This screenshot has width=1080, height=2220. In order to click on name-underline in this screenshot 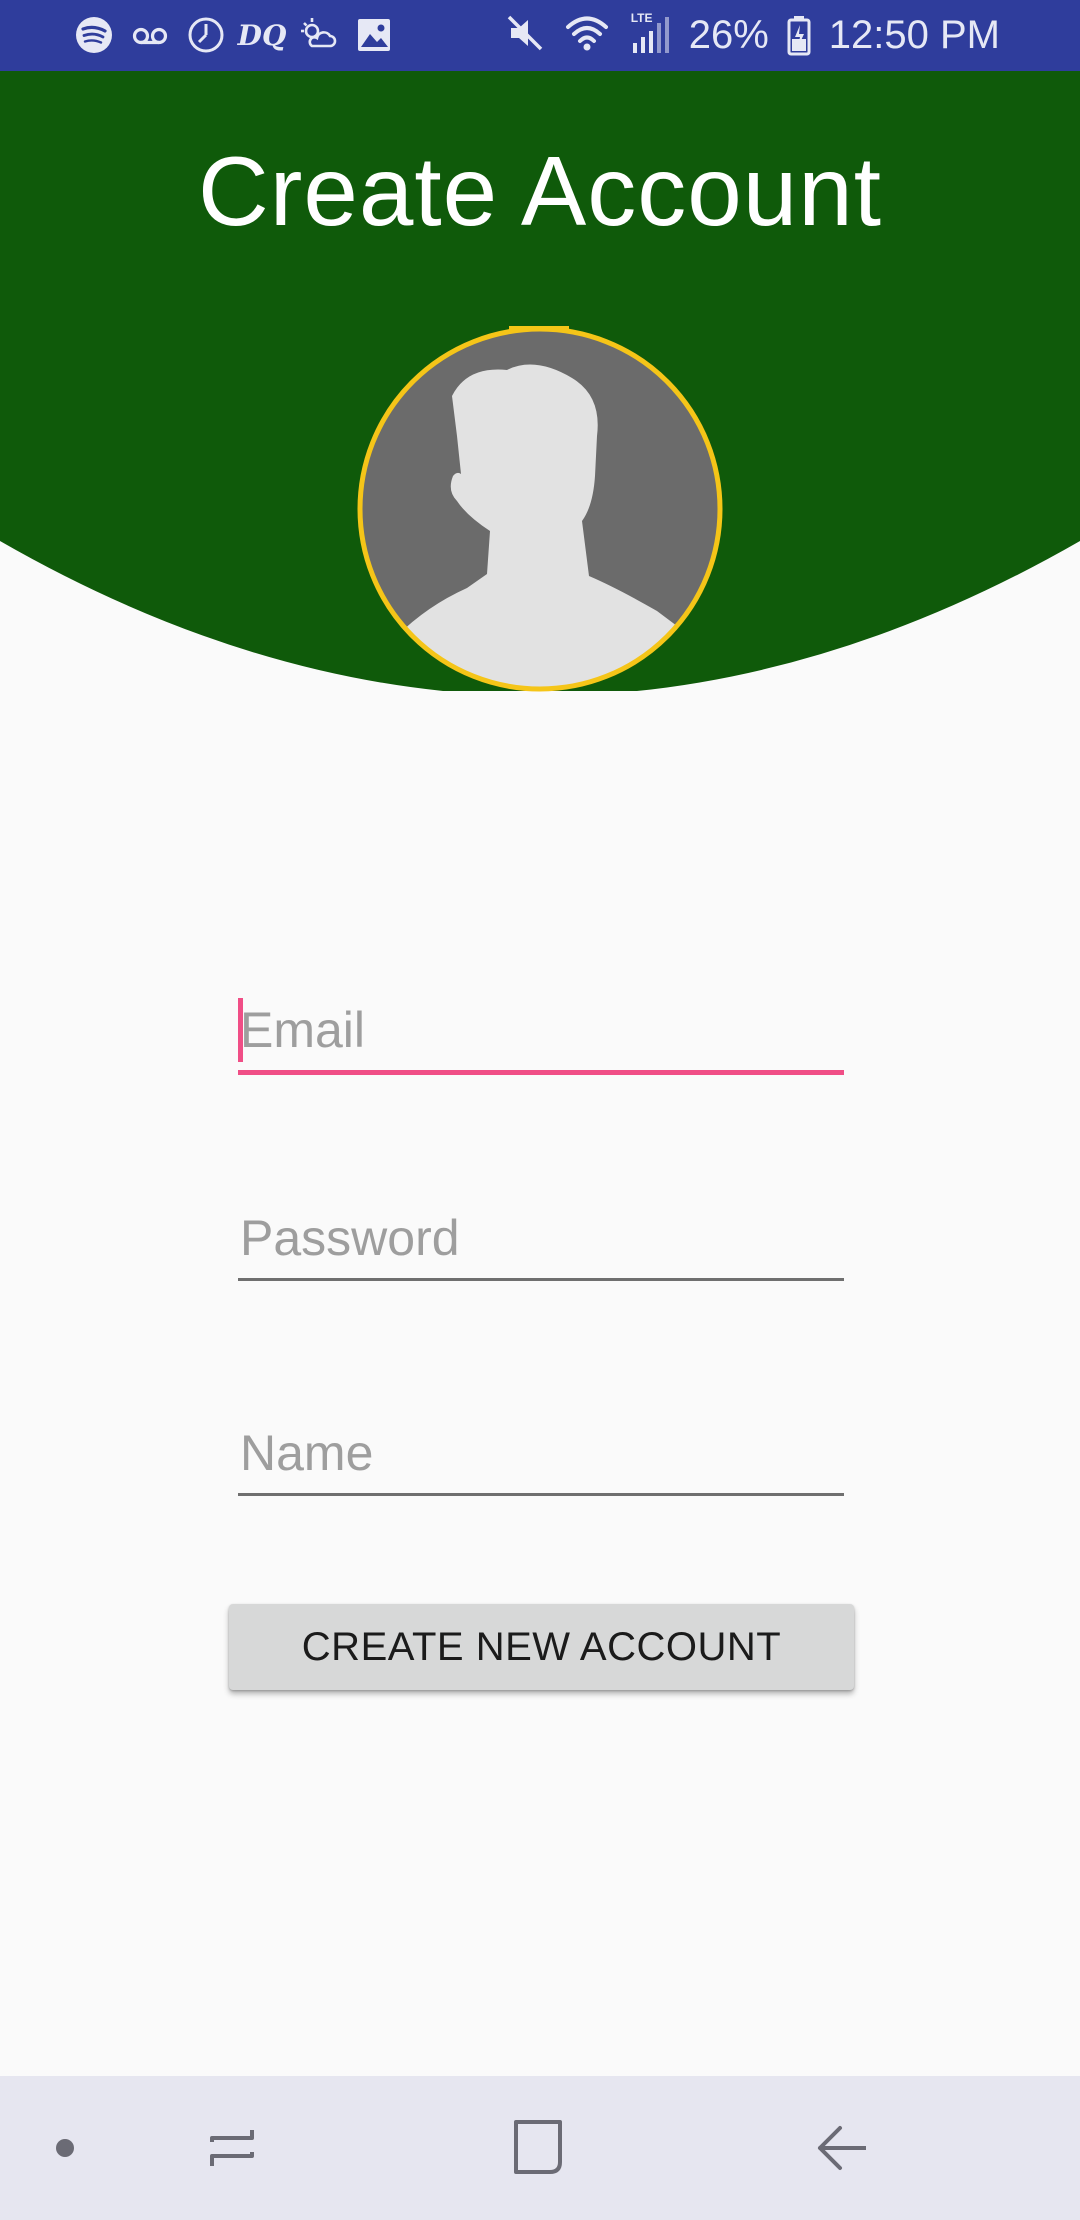, I will do `click(541, 1494)`.